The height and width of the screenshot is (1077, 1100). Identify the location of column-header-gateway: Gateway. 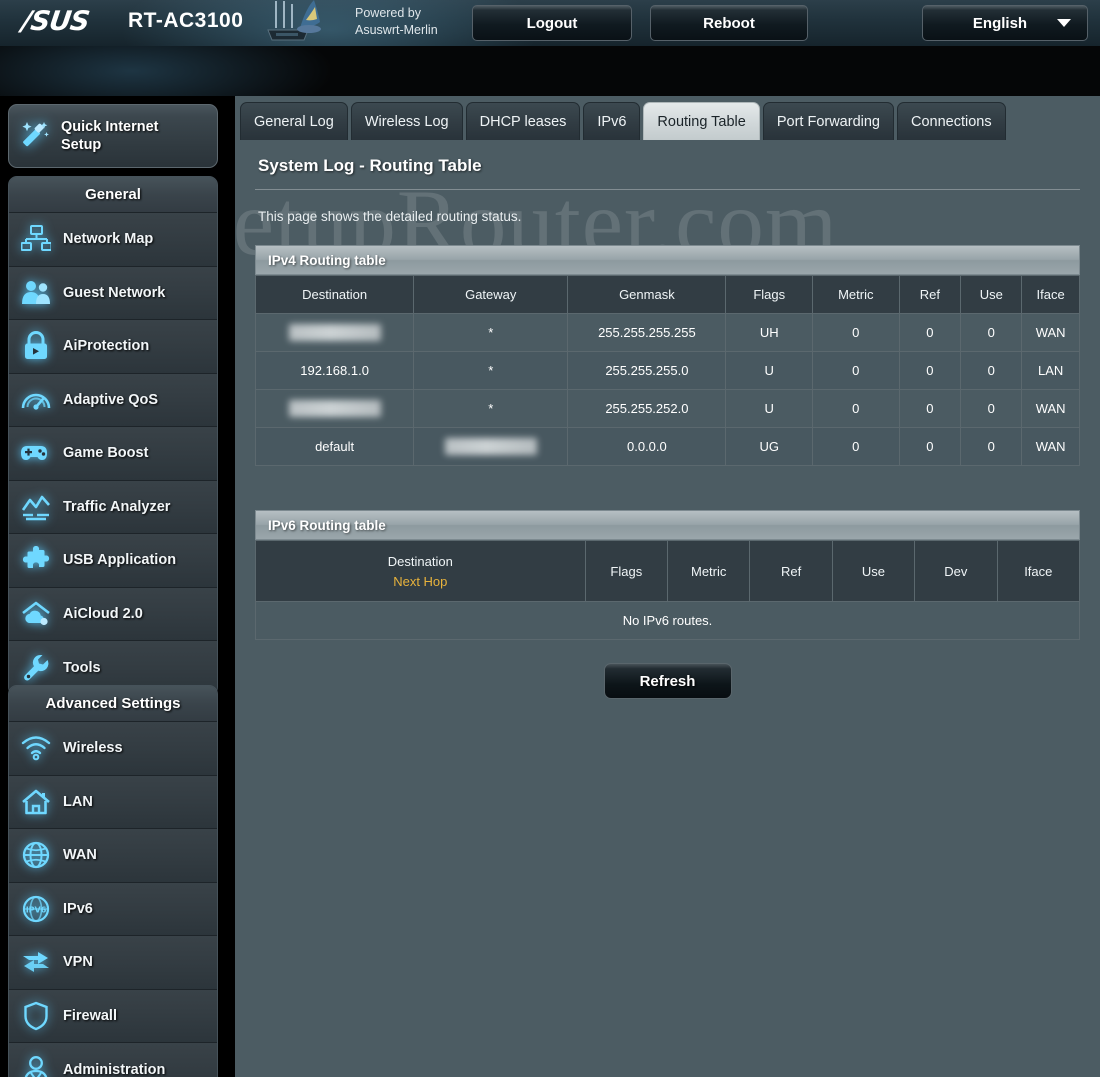
(491, 294).